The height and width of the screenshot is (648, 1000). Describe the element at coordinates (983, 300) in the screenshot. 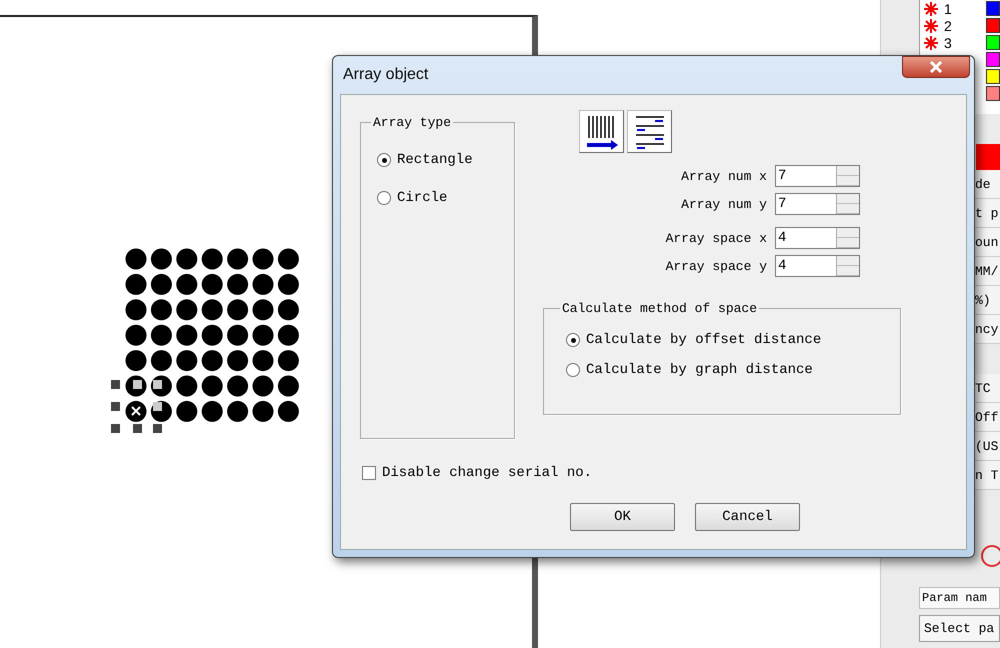

I see `property-label: %)` at that location.